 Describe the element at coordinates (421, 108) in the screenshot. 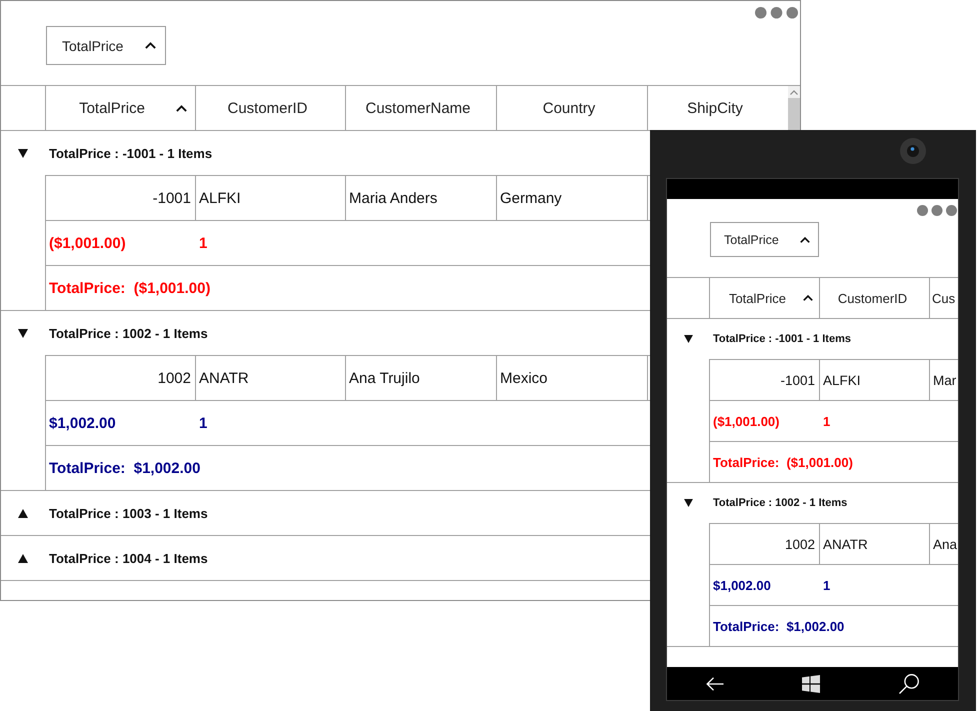

I see `column-header: CustomerName` at that location.